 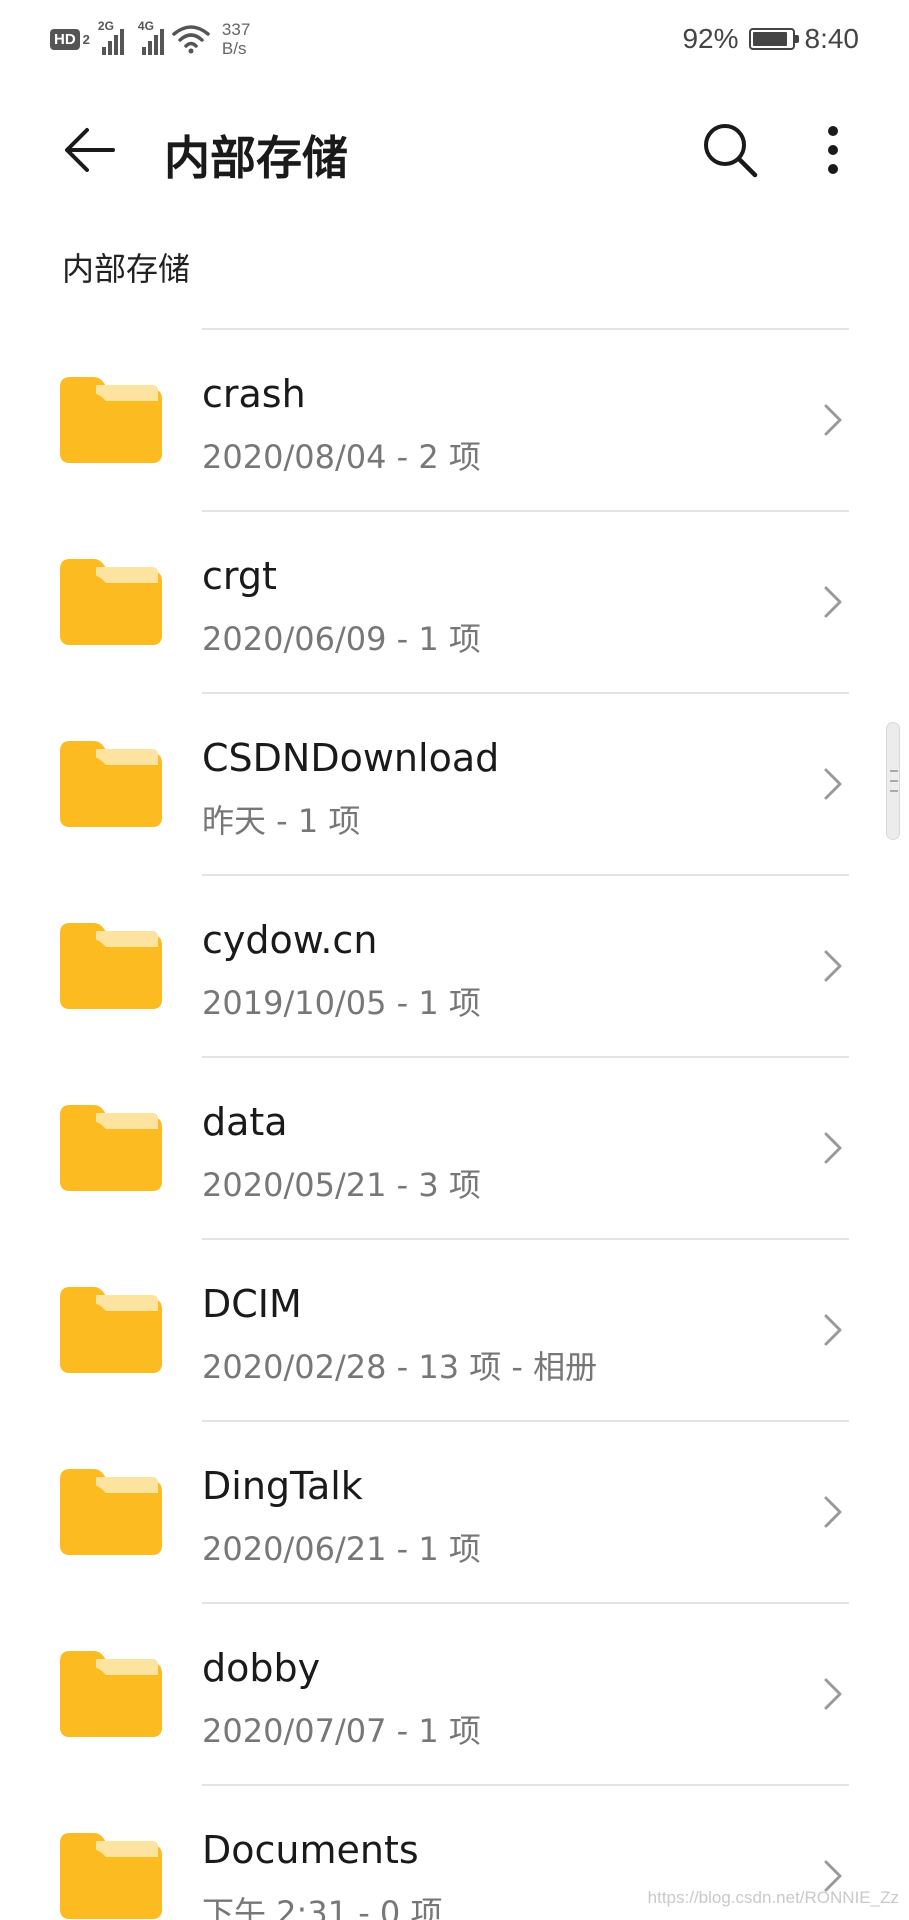 I want to click on more-options-button, so click(x=833, y=150).